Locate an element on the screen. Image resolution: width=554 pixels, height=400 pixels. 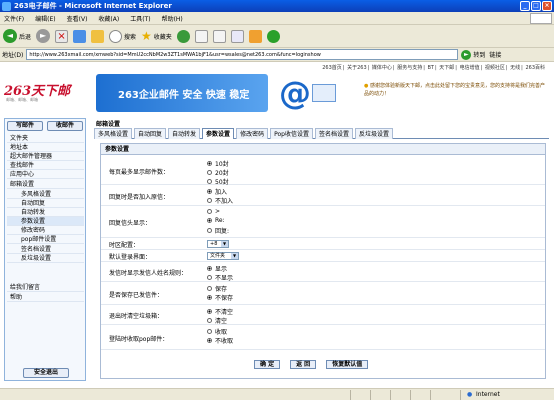
setting-option: 不显示 is located at coordinates (220, 277).